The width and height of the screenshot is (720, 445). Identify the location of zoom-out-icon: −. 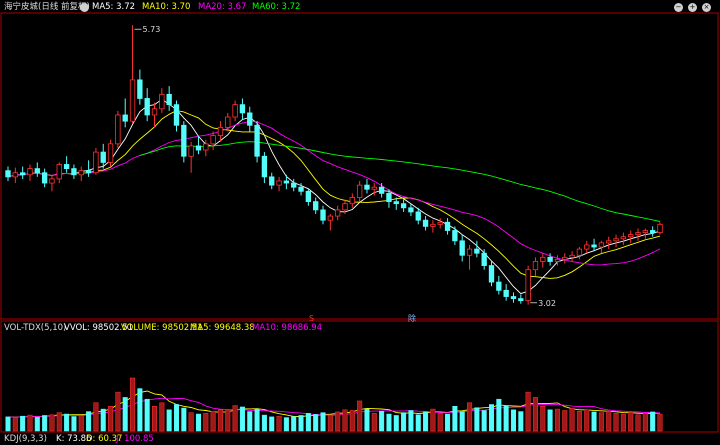
(678, 7).